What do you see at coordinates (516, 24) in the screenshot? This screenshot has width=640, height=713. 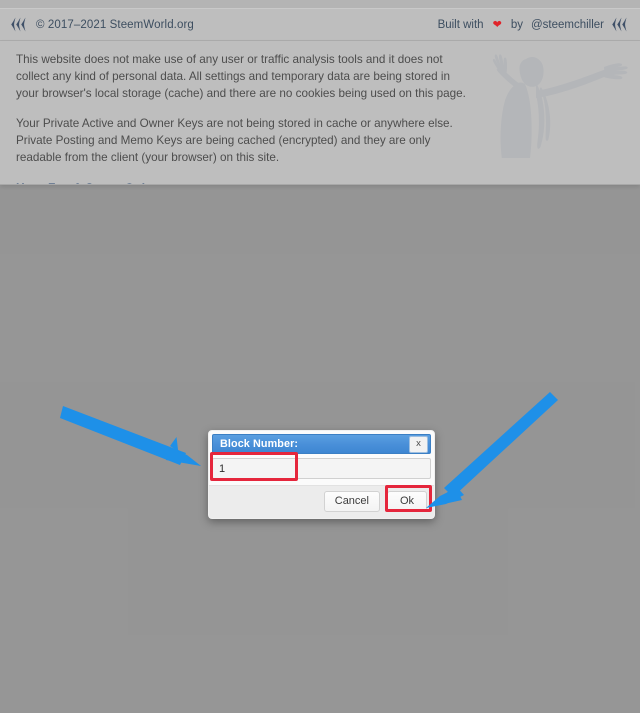 I see `built-with-by: by` at bounding box center [516, 24].